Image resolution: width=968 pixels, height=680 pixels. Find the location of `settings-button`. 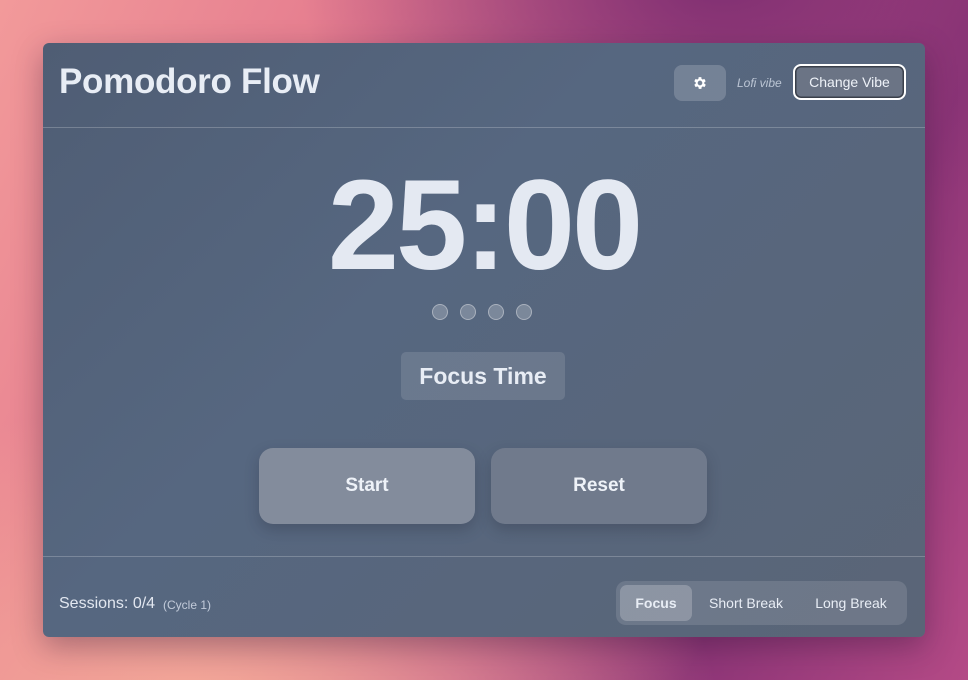

settings-button is located at coordinates (700, 83).